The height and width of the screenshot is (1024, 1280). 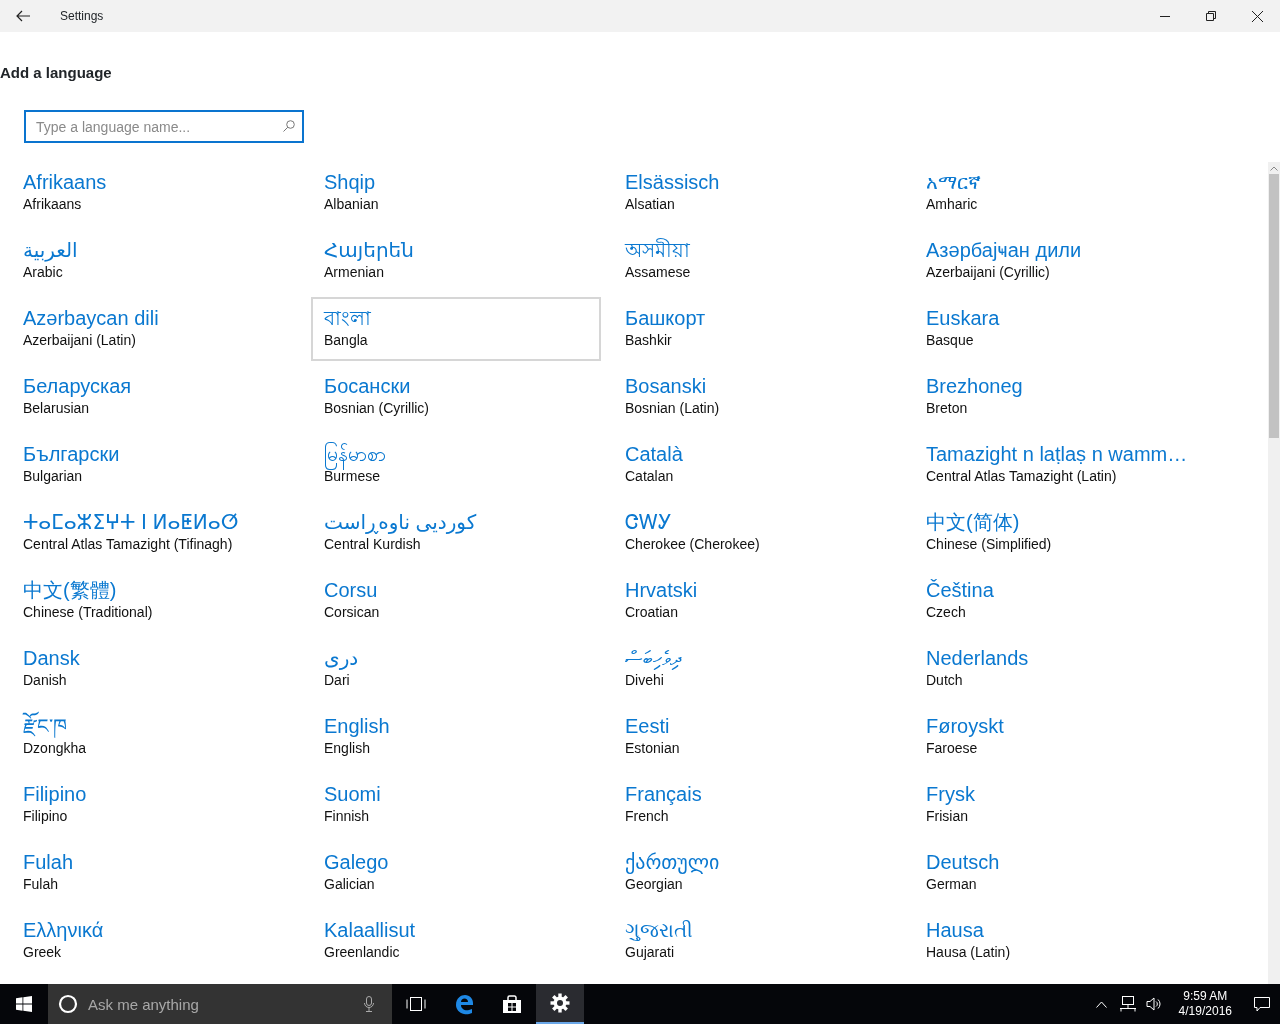 What do you see at coordinates (757, 941) in the screenshot?
I see `language-item: ગુજરાતી Gujarati` at bounding box center [757, 941].